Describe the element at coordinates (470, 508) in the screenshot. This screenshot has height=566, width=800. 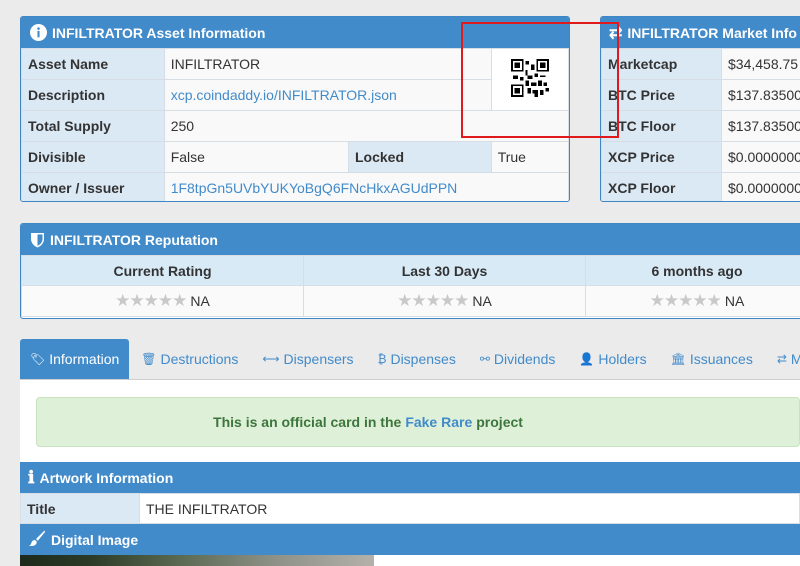
I see `artwork-title-value: THE INFILTRATOR` at that location.